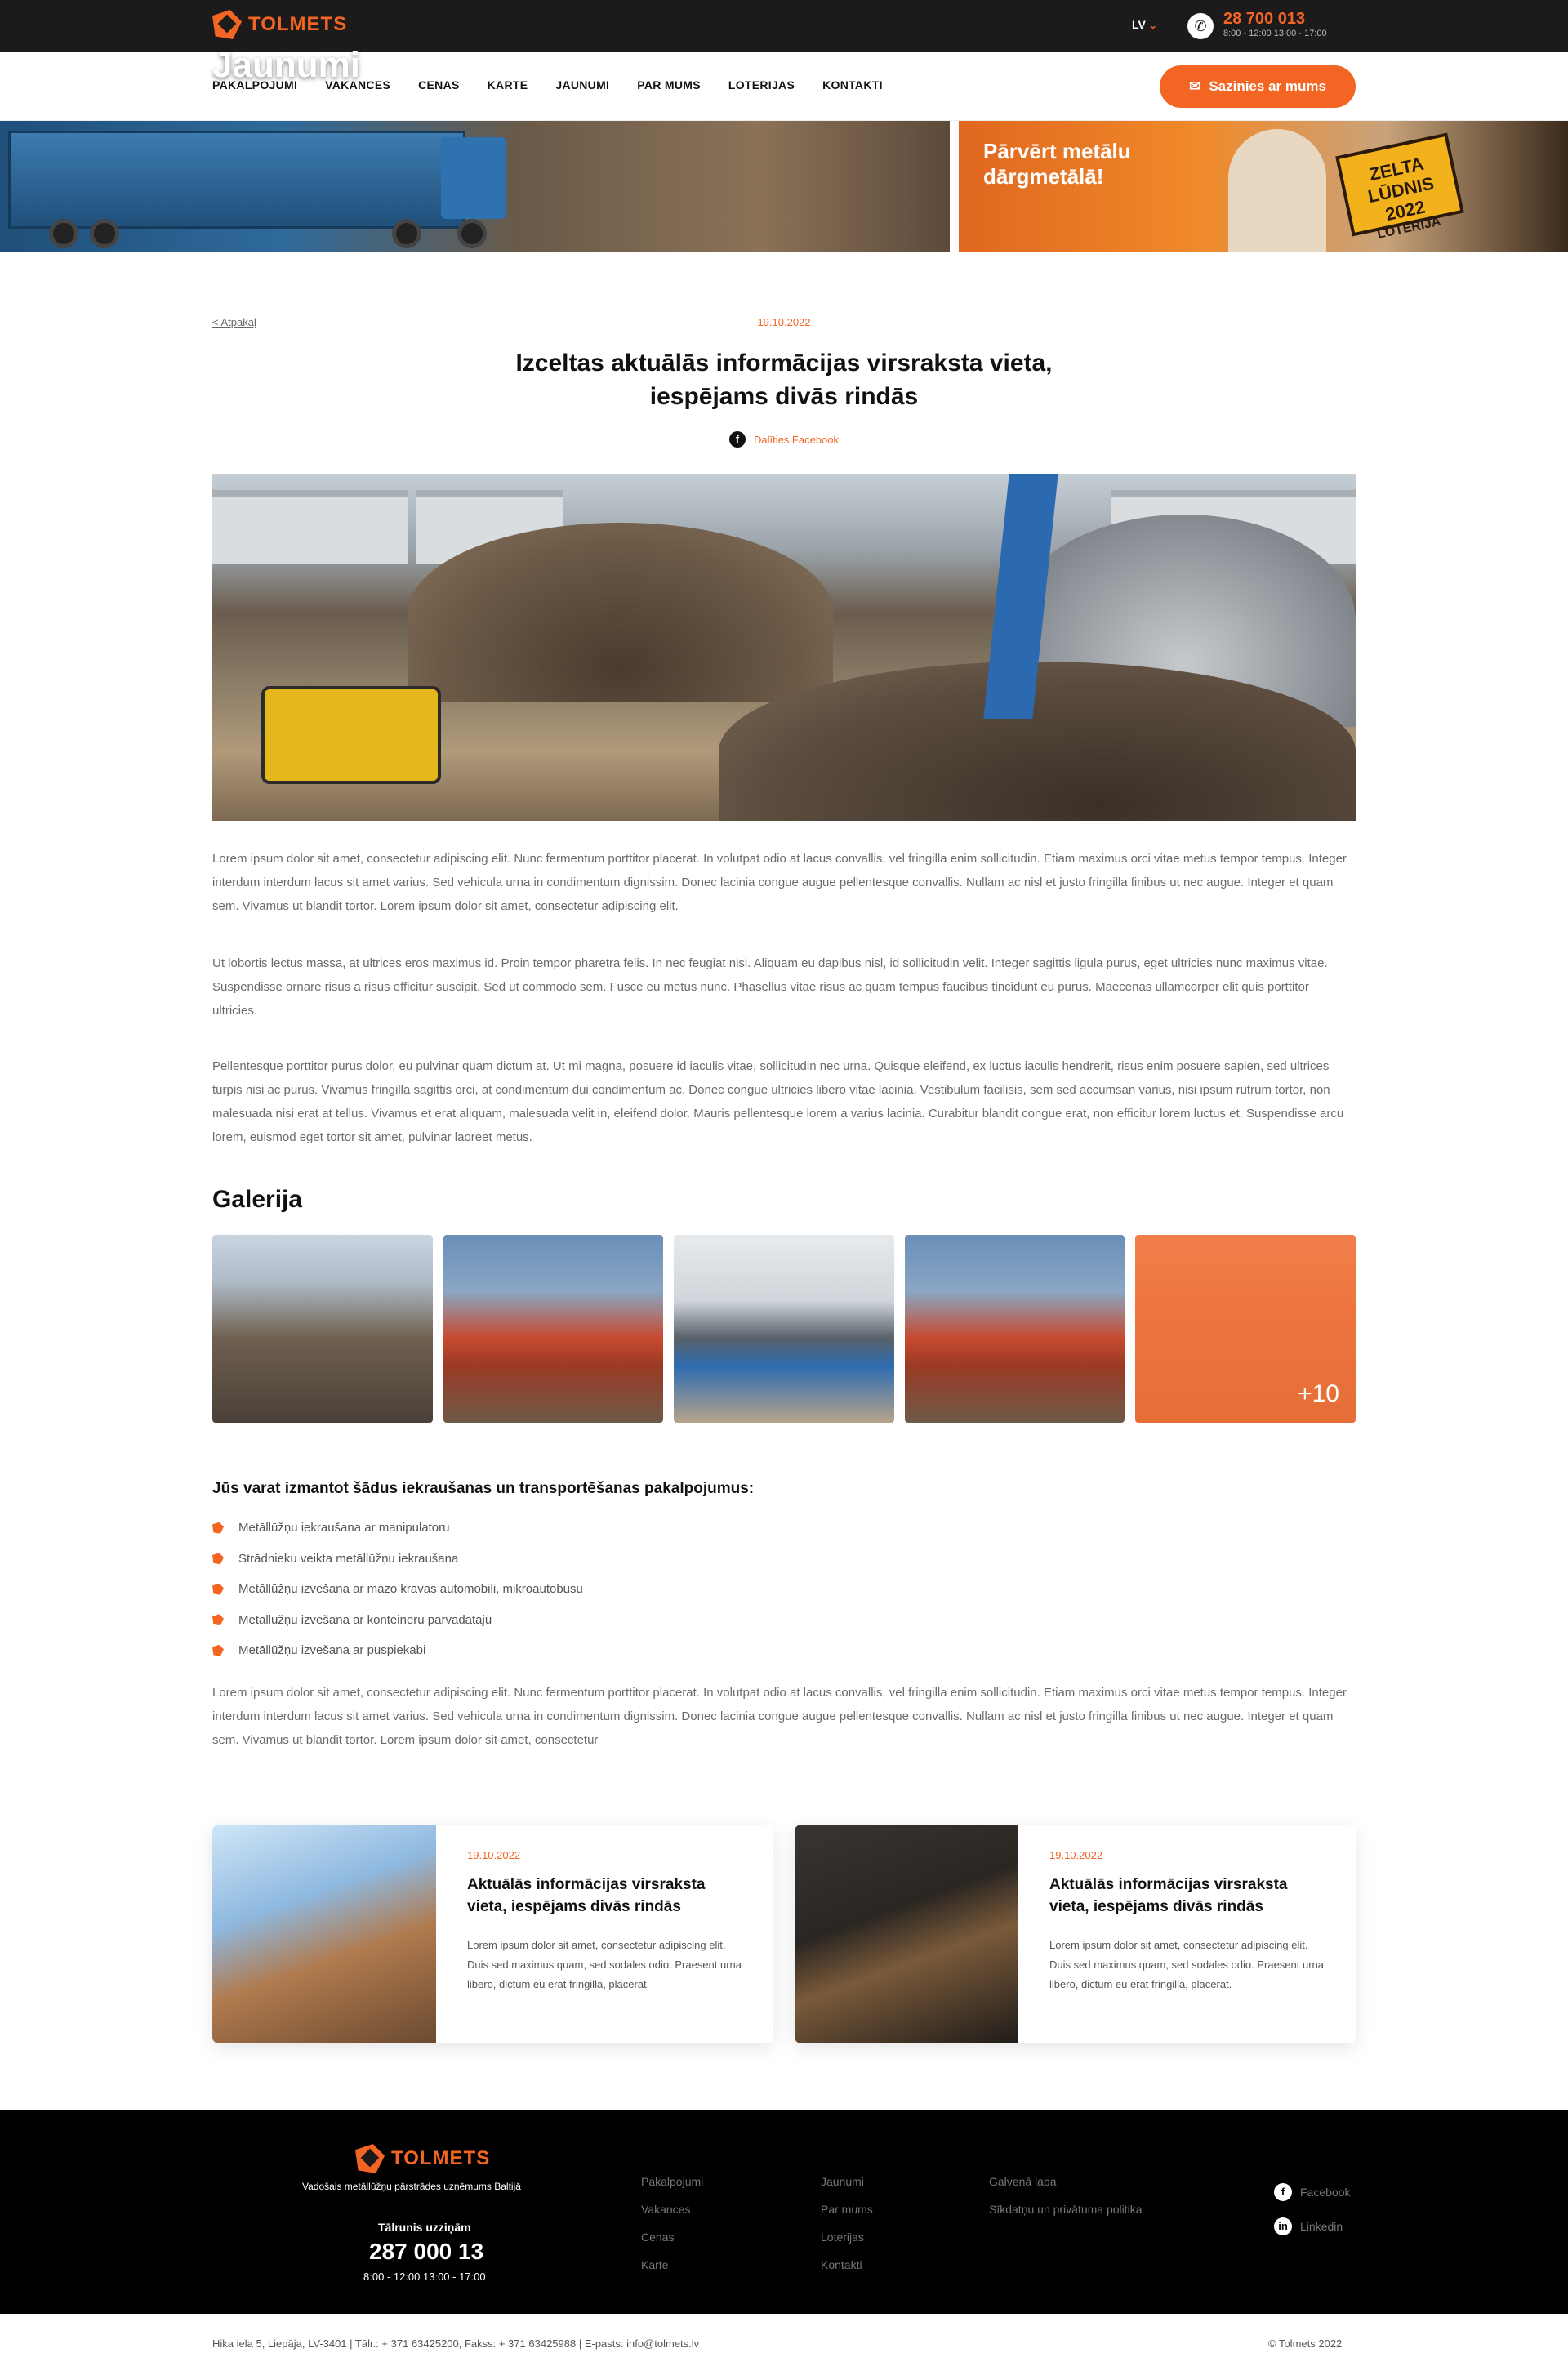  I want to click on footer-hours: 8:00 - 12:00 13:00 - 17:00, so click(425, 2277).